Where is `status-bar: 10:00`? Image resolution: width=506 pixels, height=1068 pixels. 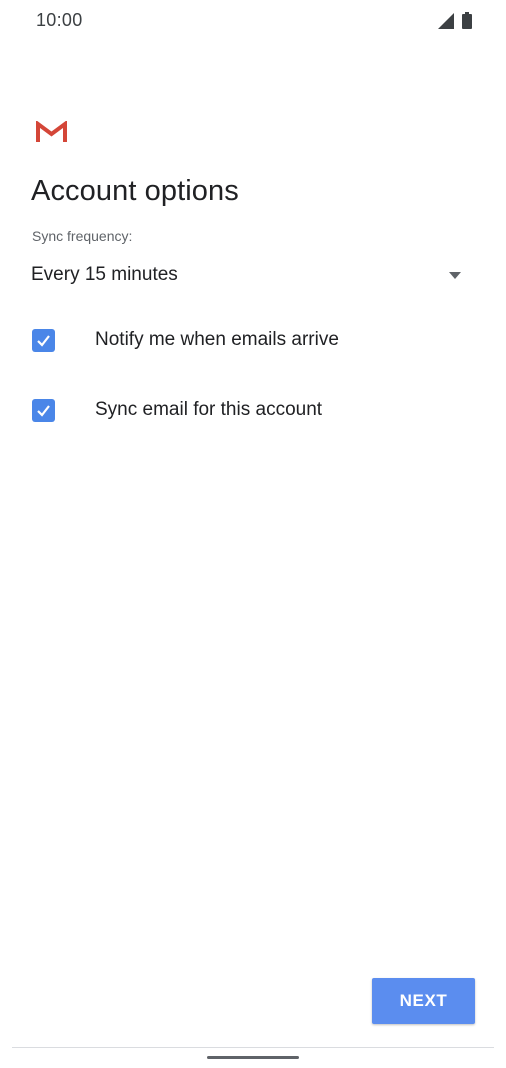
status-bar: 10:00 is located at coordinates (253, 20).